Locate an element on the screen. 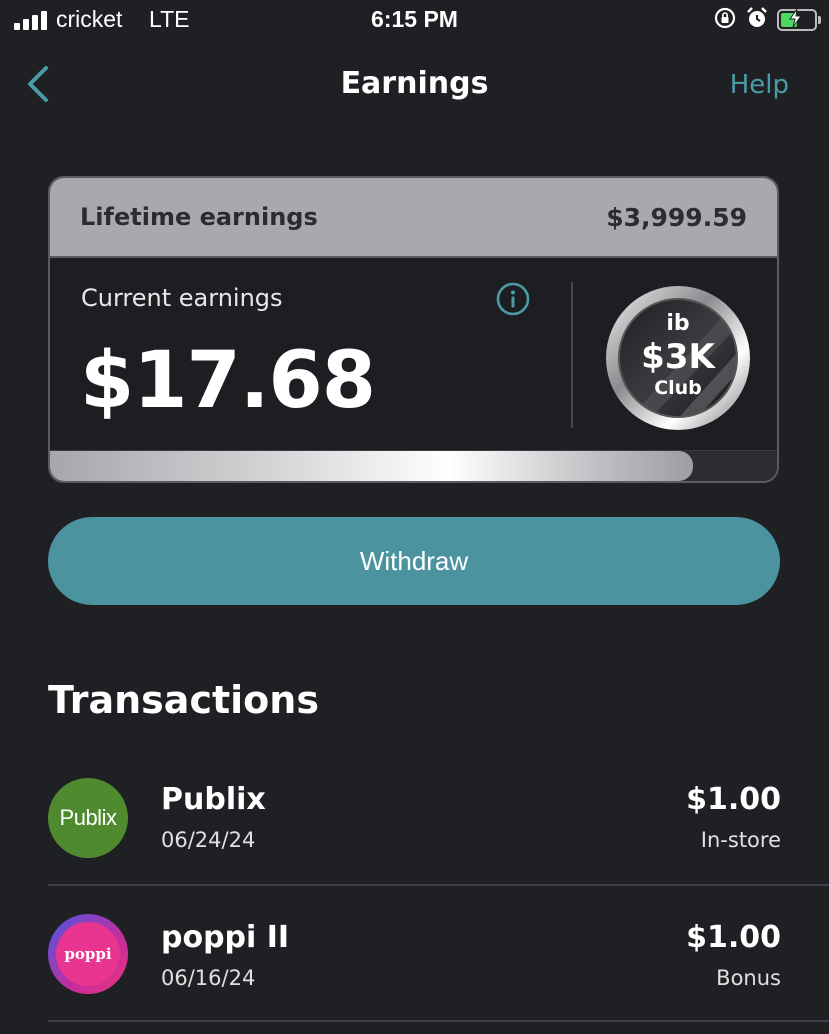 The image size is (829, 1034). publix-logo: Publix is located at coordinates (88, 818).